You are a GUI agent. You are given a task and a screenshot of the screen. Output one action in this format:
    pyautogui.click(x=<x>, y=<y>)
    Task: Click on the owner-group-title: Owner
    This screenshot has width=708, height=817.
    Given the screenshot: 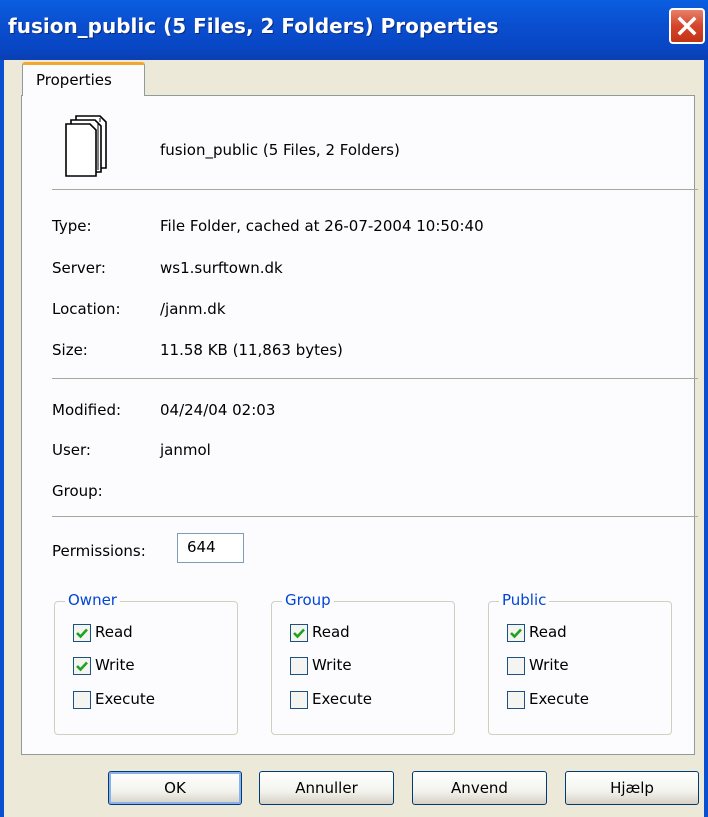 What is the action you would take?
    pyautogui.click(x=92, y=600)
    